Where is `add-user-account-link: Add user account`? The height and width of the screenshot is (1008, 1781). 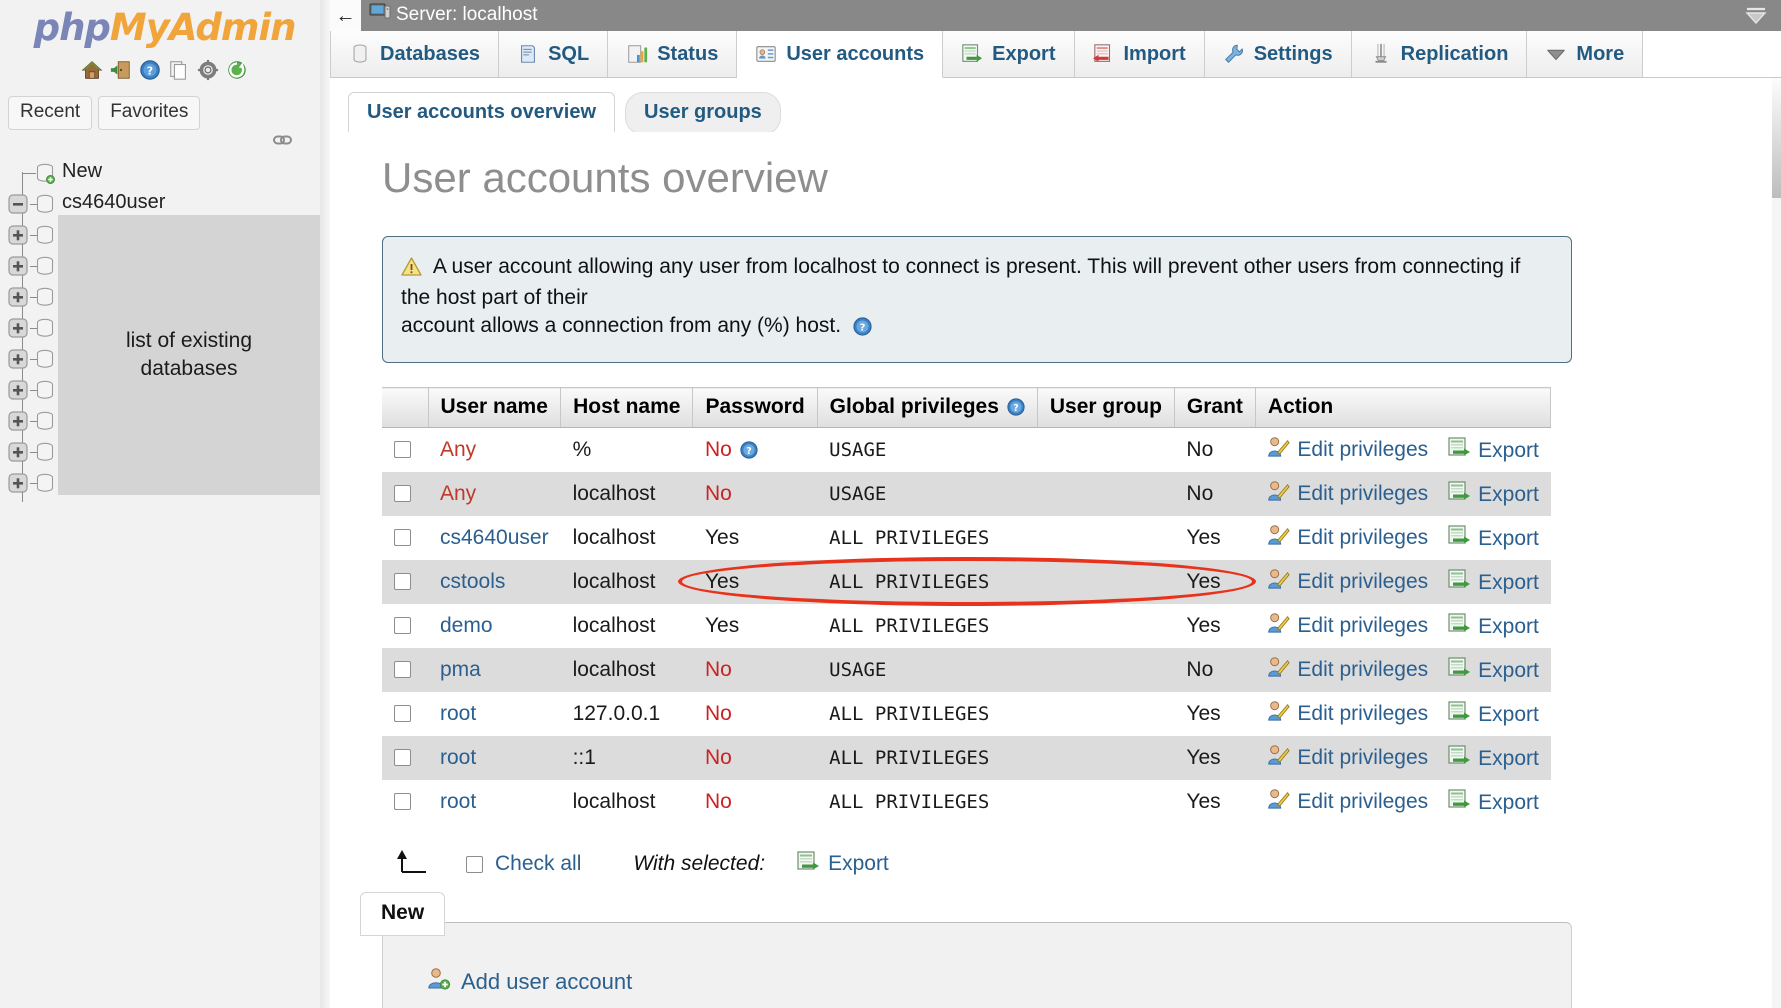
add-user-account-link: Add user account is located at coordinates (529, 981).